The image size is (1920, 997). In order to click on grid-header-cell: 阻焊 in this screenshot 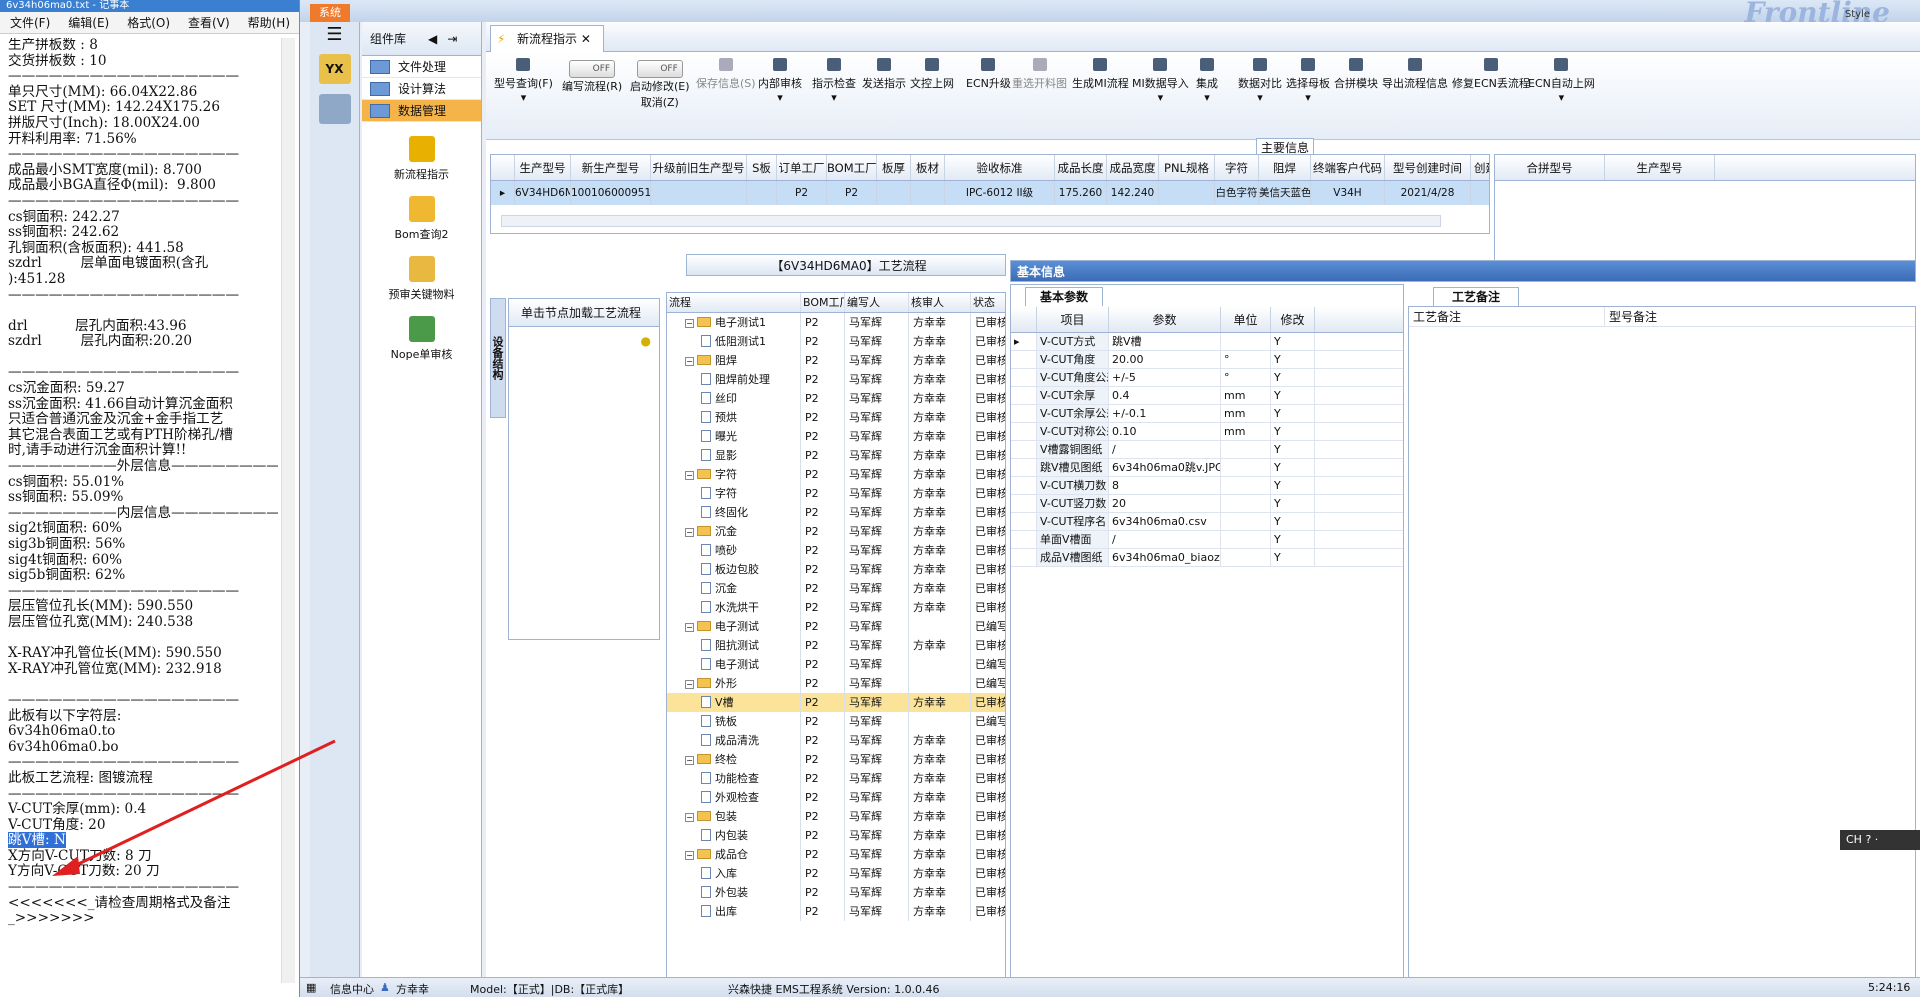, I will do `click(1285, 167)`.